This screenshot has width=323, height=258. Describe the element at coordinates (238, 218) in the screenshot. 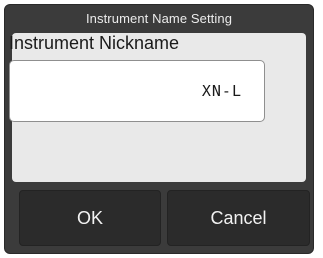

I see `cancel-button: Cancel` at that location.